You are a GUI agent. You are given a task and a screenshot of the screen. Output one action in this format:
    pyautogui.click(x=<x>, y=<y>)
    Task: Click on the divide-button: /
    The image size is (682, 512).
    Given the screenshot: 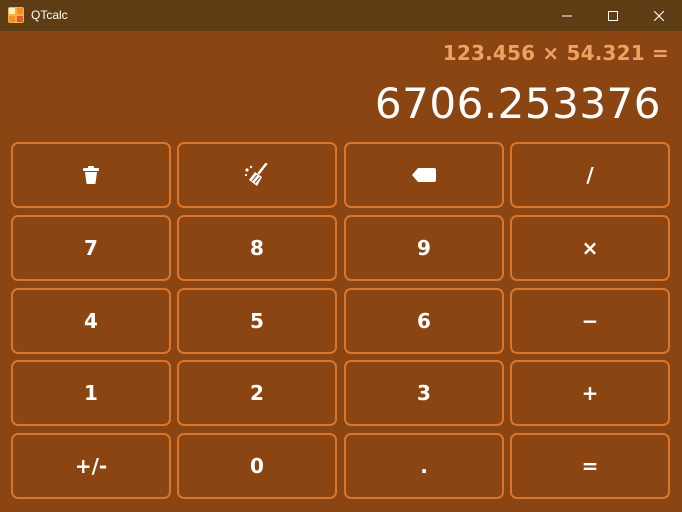 What is the action you would take?
    pyautogui.click(x=590, y=175)
    